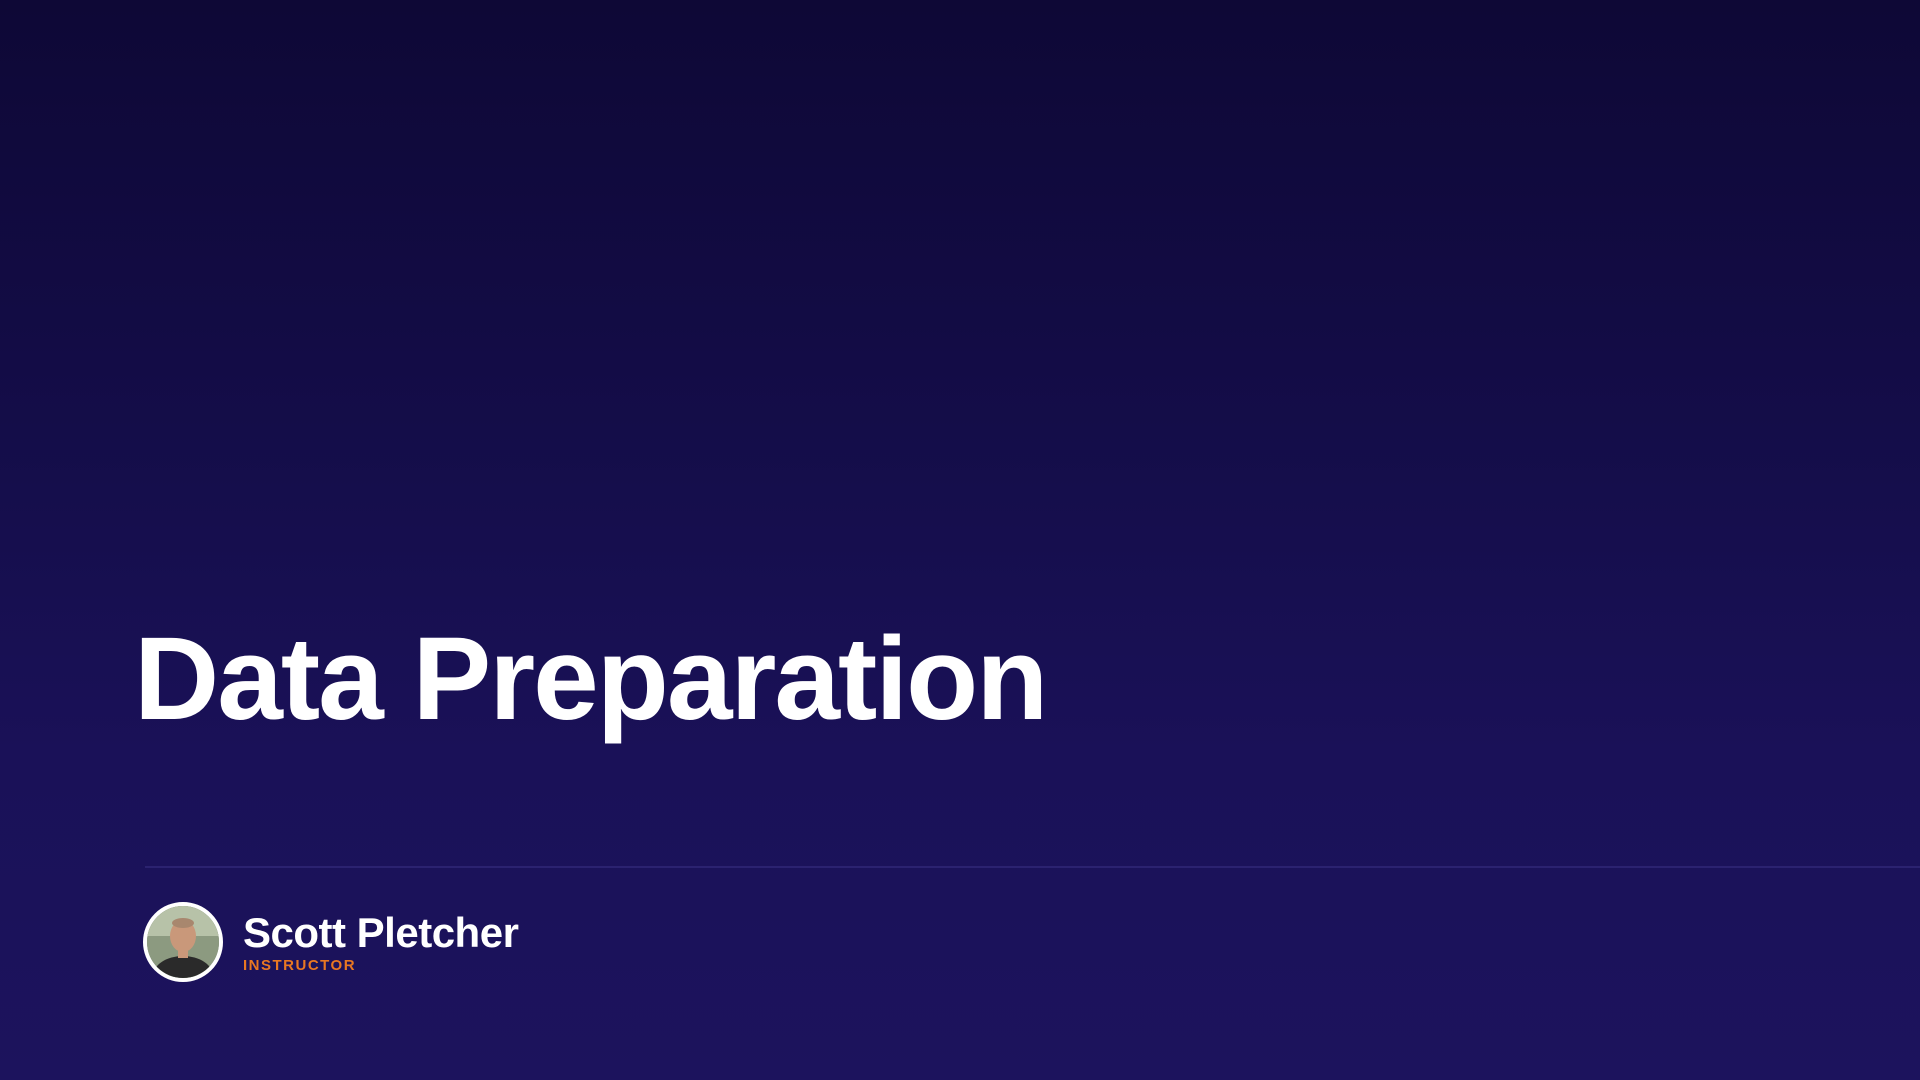 The width and height of the screenshot is (1920, 1080). I want to click on presenter-role: INSTRUCTOR, so click(300, 965).